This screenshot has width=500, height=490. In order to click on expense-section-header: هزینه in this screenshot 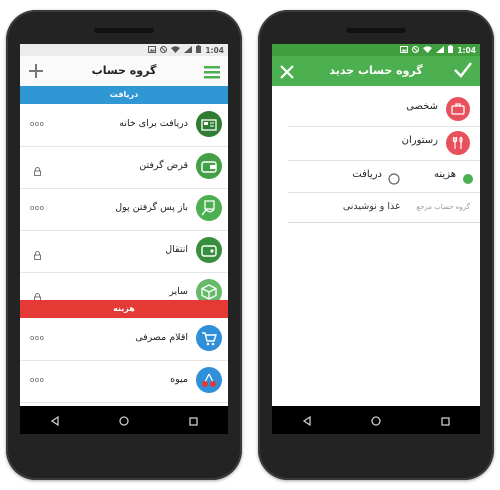, I will do `click(124, 309)`.